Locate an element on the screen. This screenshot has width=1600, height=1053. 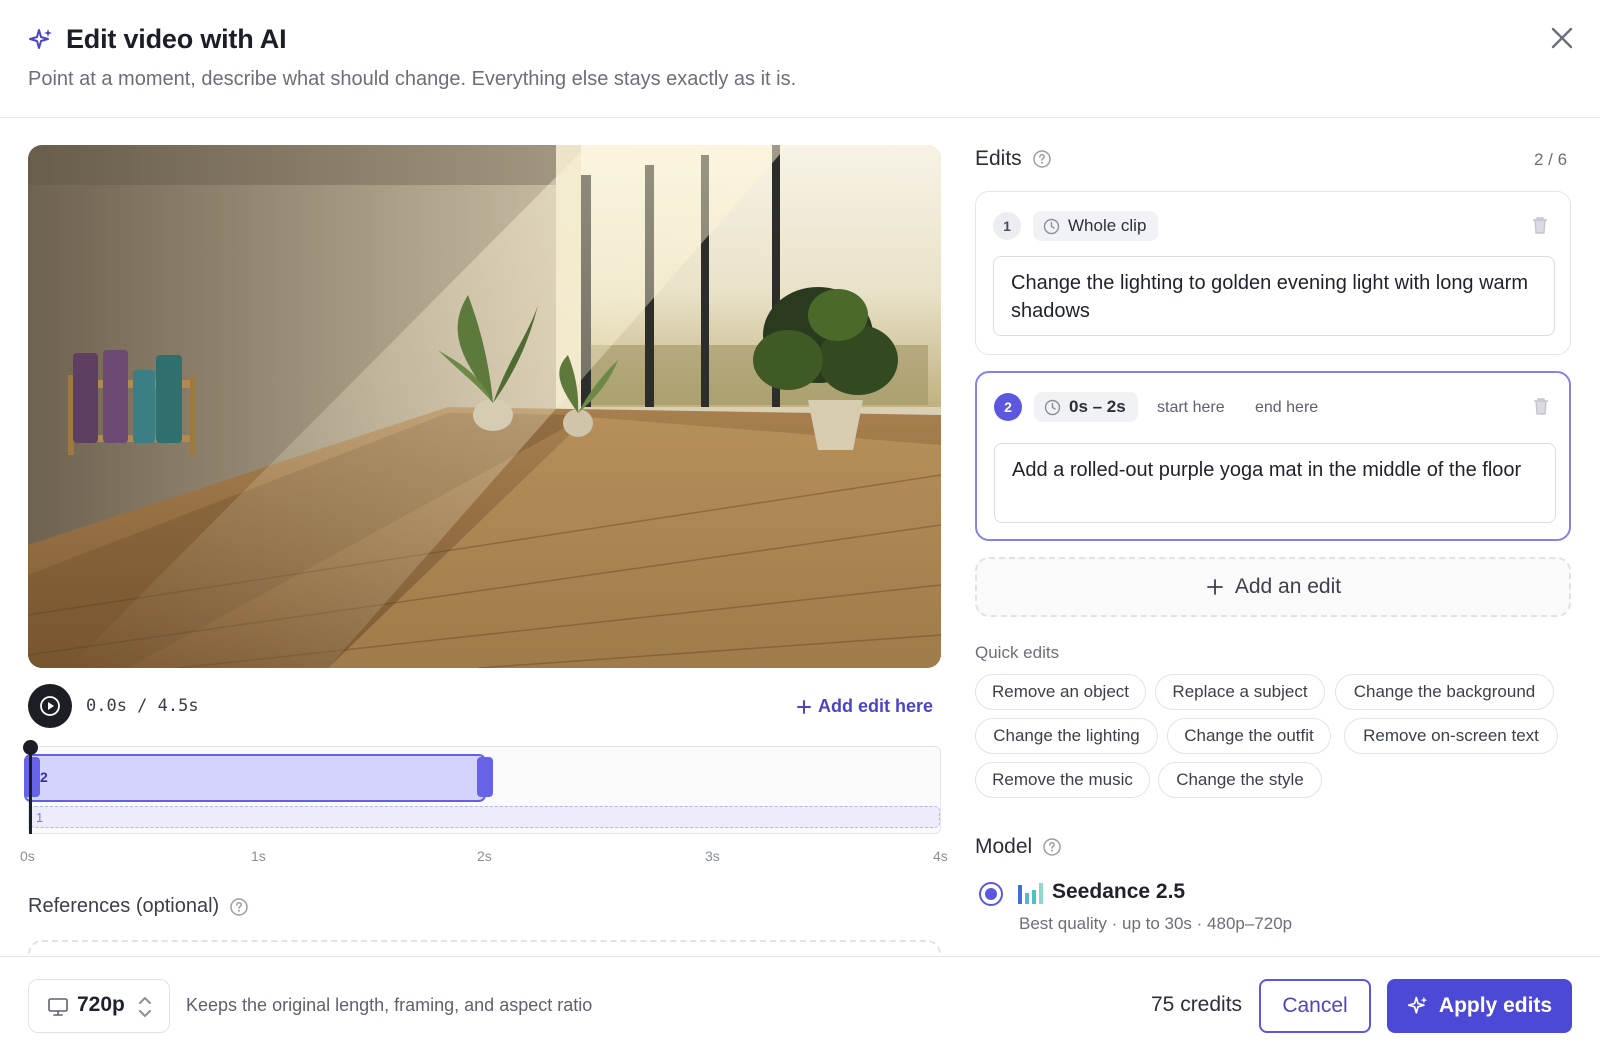
quick-edit-chip: Replace a subject is located at coordinates (1240, 692).